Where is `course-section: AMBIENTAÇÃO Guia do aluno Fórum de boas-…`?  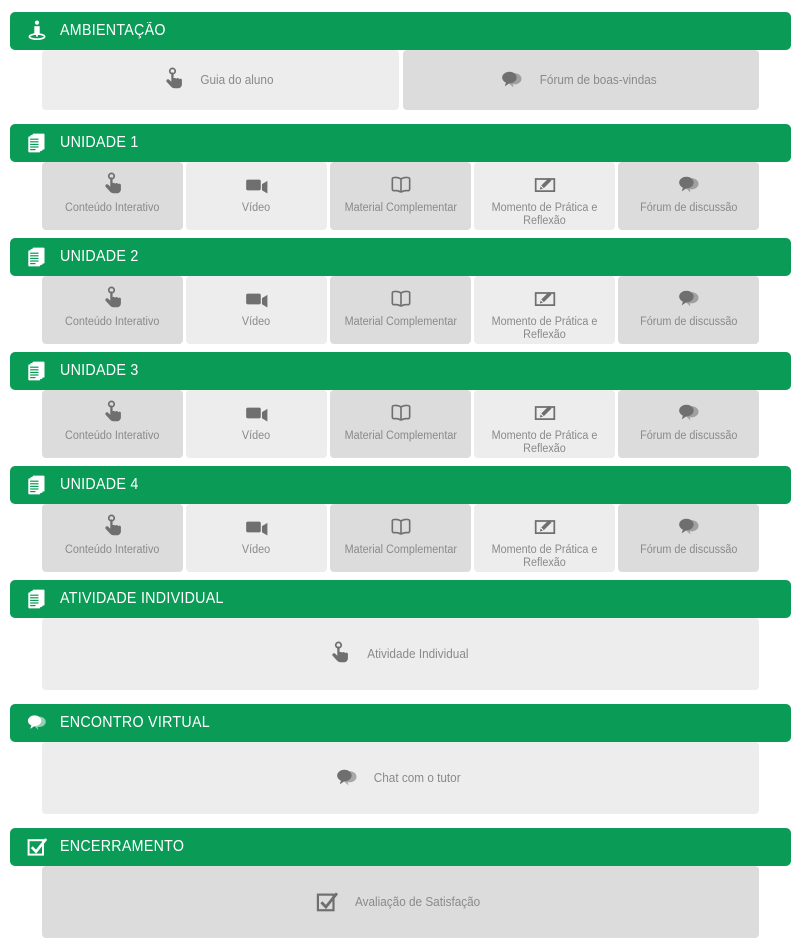 course-section: AMBIENTAÇÃO Guia do aluno Fórum de boas-… is located at coordinates (400, 68).